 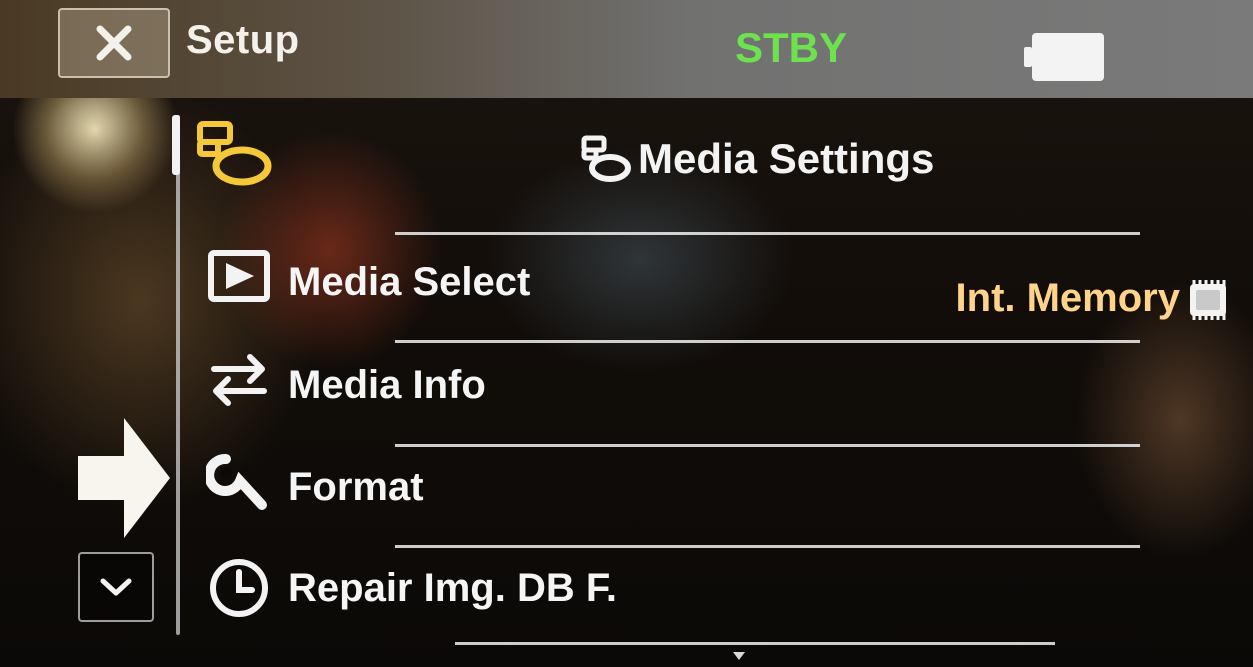 What do you see at coordinates (409, 282) in the screenshot?
I see `menu-item-label: Media Select` at bounding box center [409, 282].